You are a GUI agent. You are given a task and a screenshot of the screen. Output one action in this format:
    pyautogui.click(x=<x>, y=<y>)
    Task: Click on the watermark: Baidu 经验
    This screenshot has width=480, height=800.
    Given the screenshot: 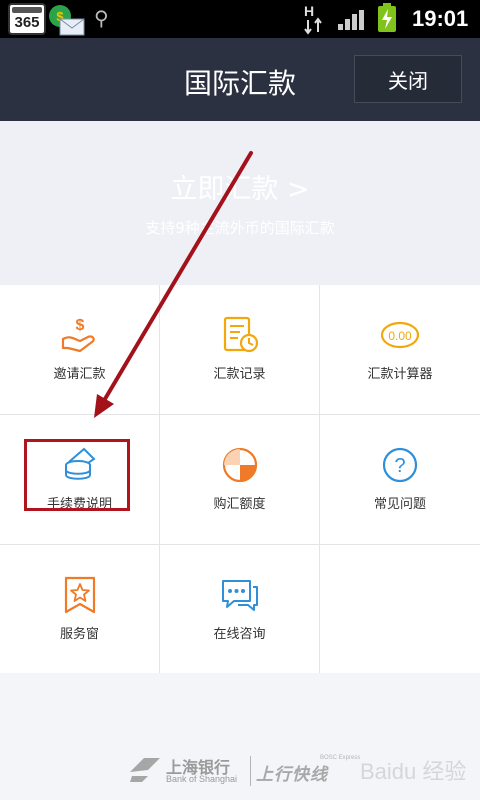 What is the action you would take?
    pyautogui.click(x=413, y=771)
    